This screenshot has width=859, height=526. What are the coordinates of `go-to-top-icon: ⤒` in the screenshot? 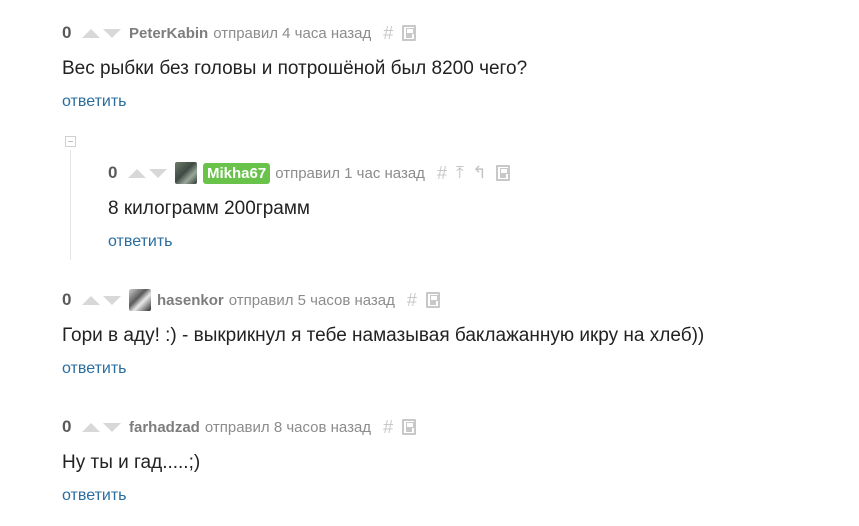 It's located at (460, 173).